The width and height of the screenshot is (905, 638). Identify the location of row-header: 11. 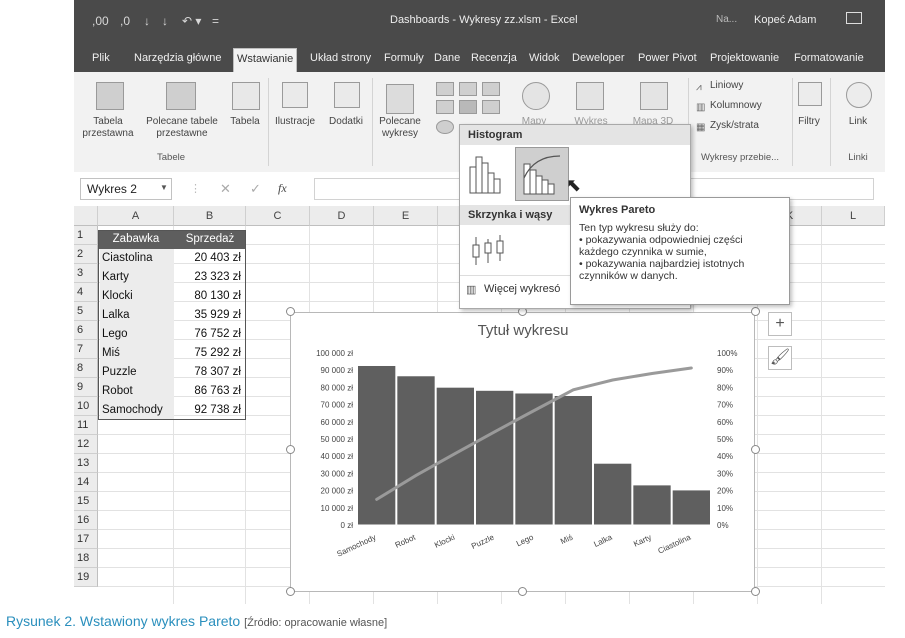
(86, 425).